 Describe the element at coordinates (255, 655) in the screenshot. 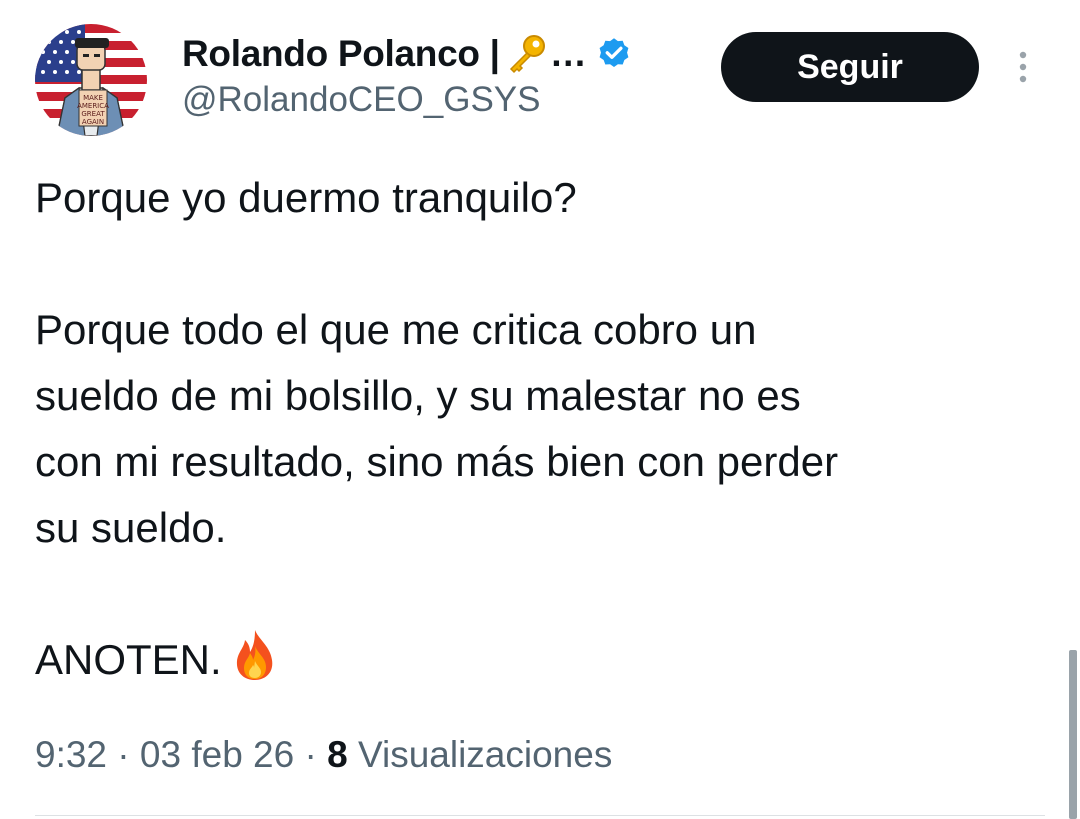

I see `fire-icon` at that location.